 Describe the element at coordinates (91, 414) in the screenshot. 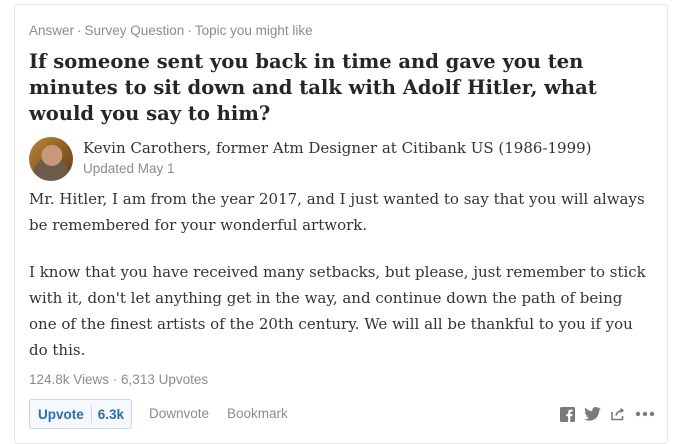

I see `upvote-divider` at that location.